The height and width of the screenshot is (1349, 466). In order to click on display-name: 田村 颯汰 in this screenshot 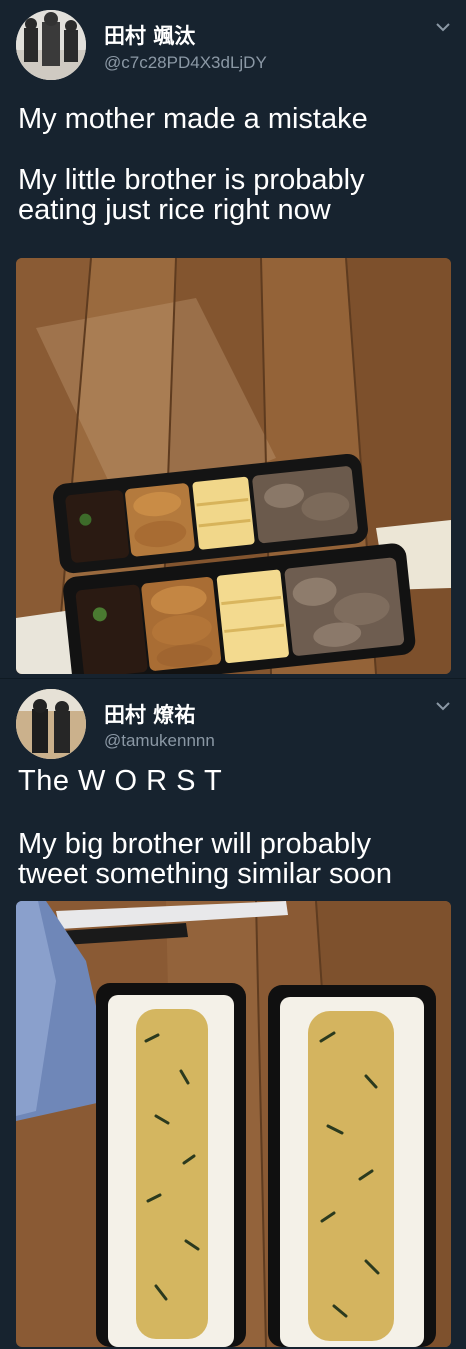, I will do `click(149, 35)`.